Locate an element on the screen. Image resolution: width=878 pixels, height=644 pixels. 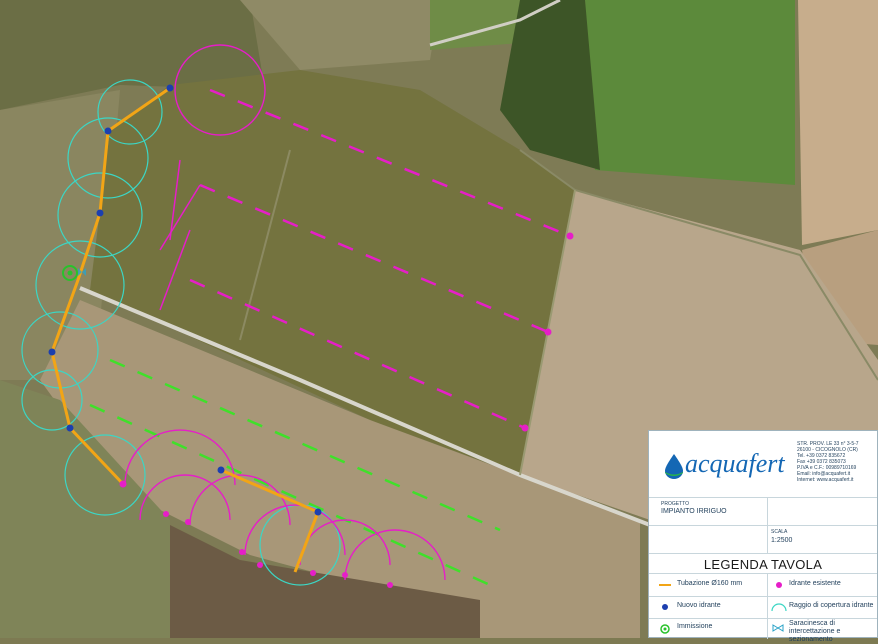
legend-label-existing-hydrant: Idrante esistente is located at coordinates (815, 583).